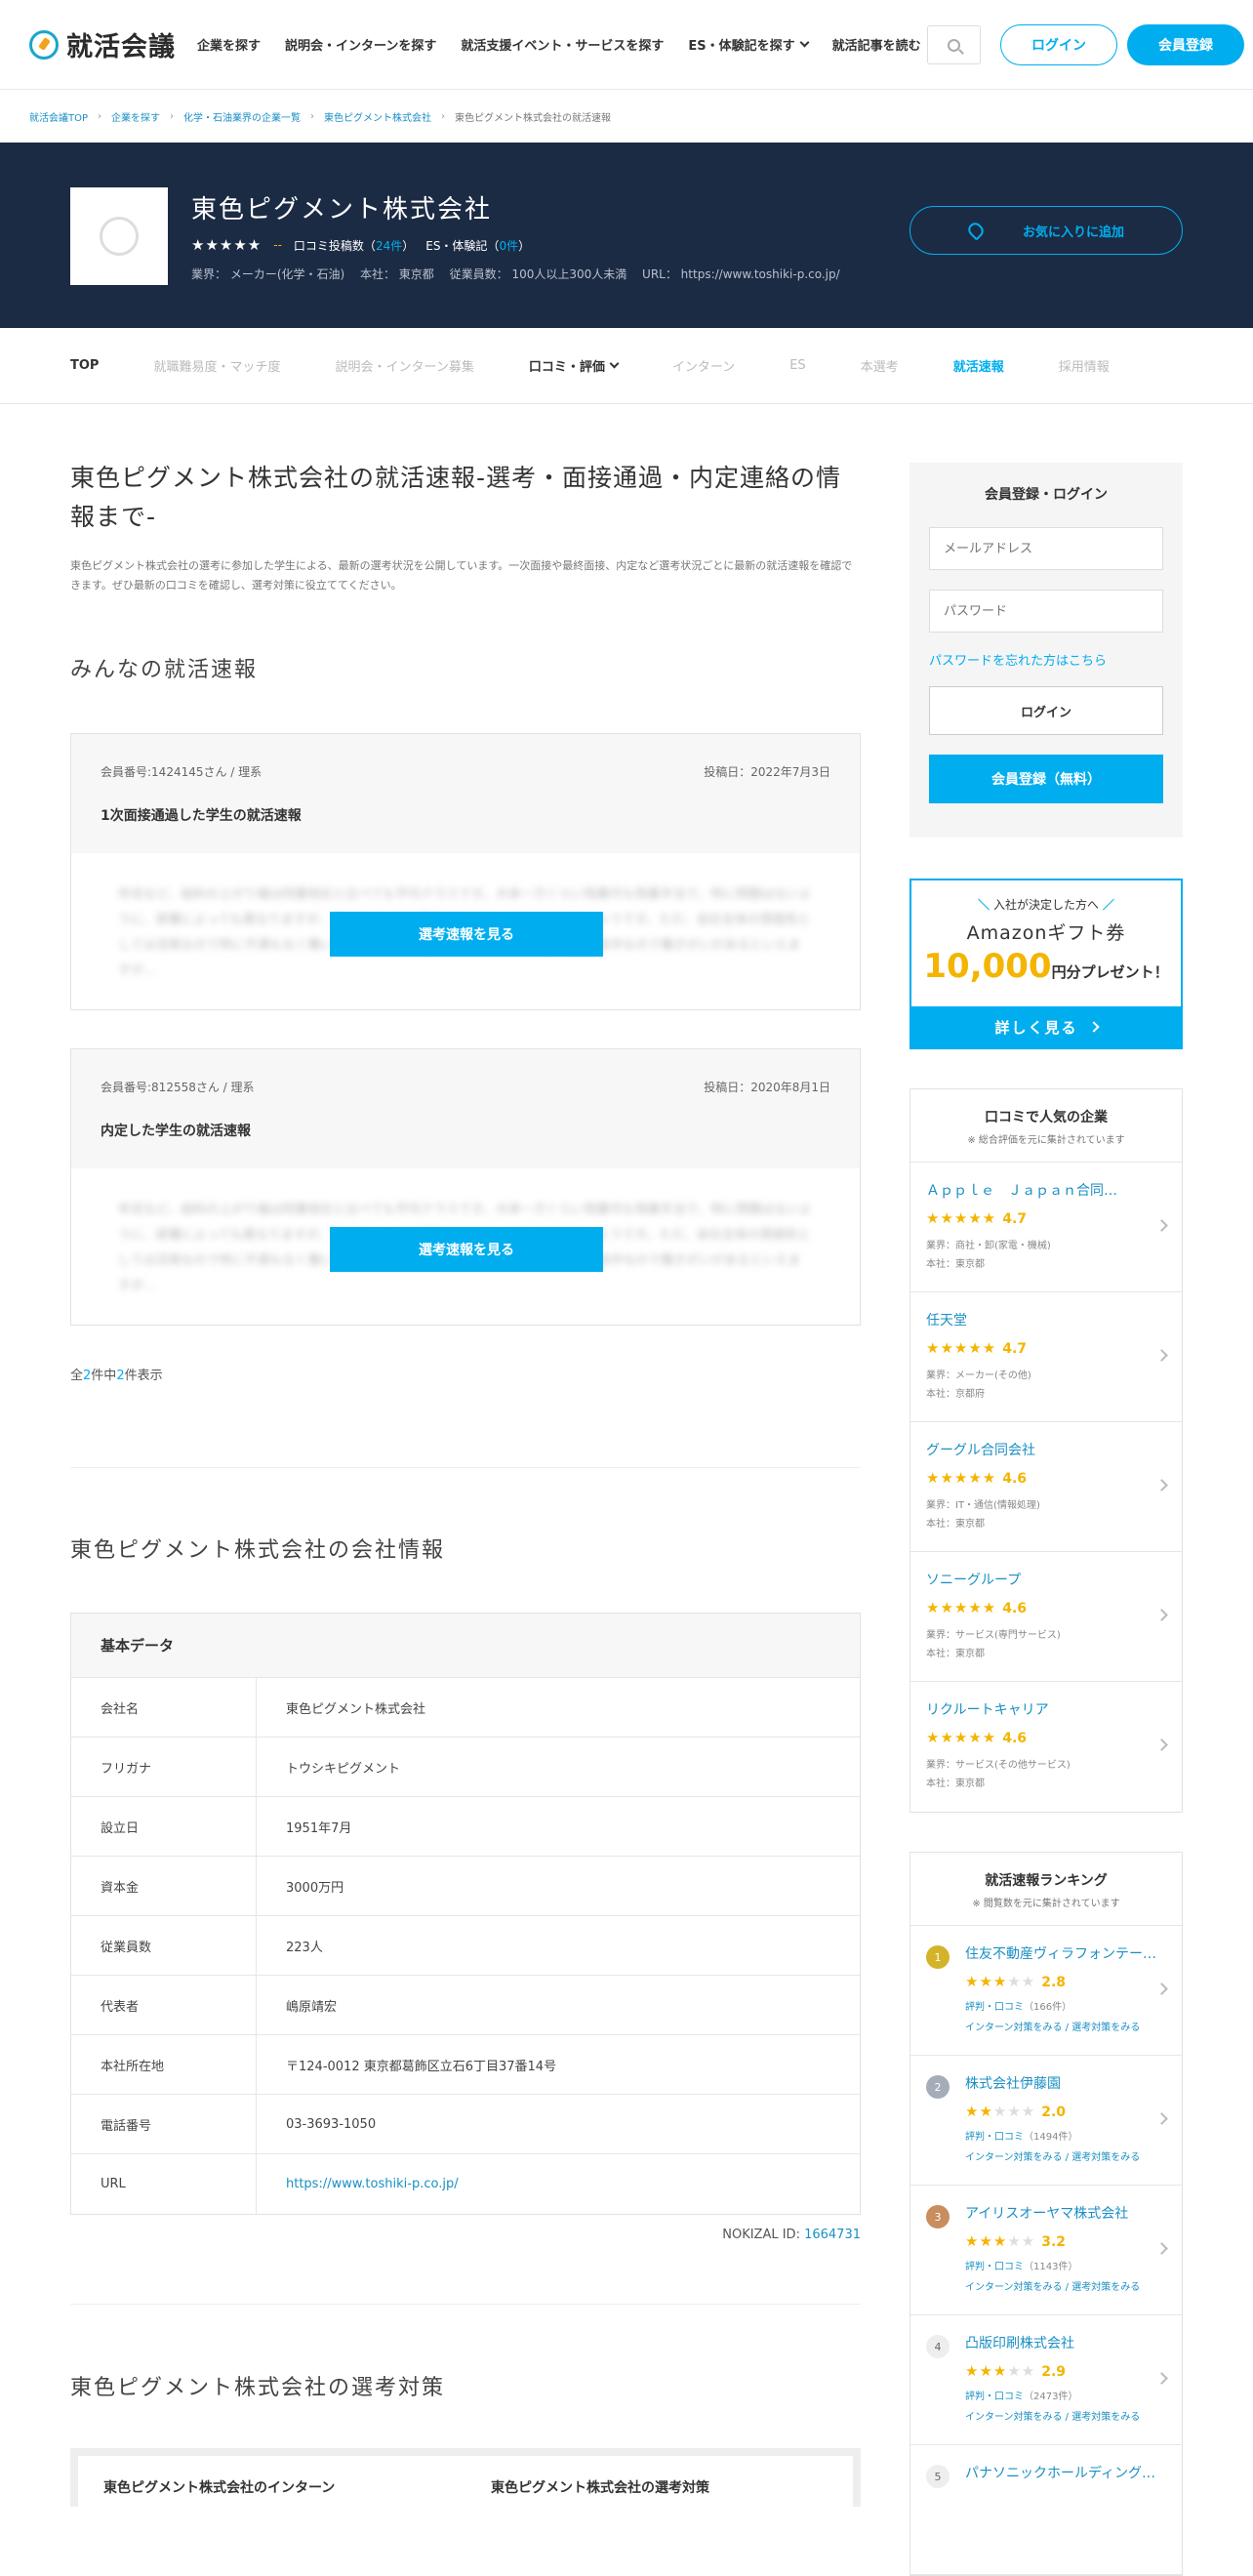 This screenshot has height=2576, width=1253. I want to click on heart-icon, so click(976, 230).